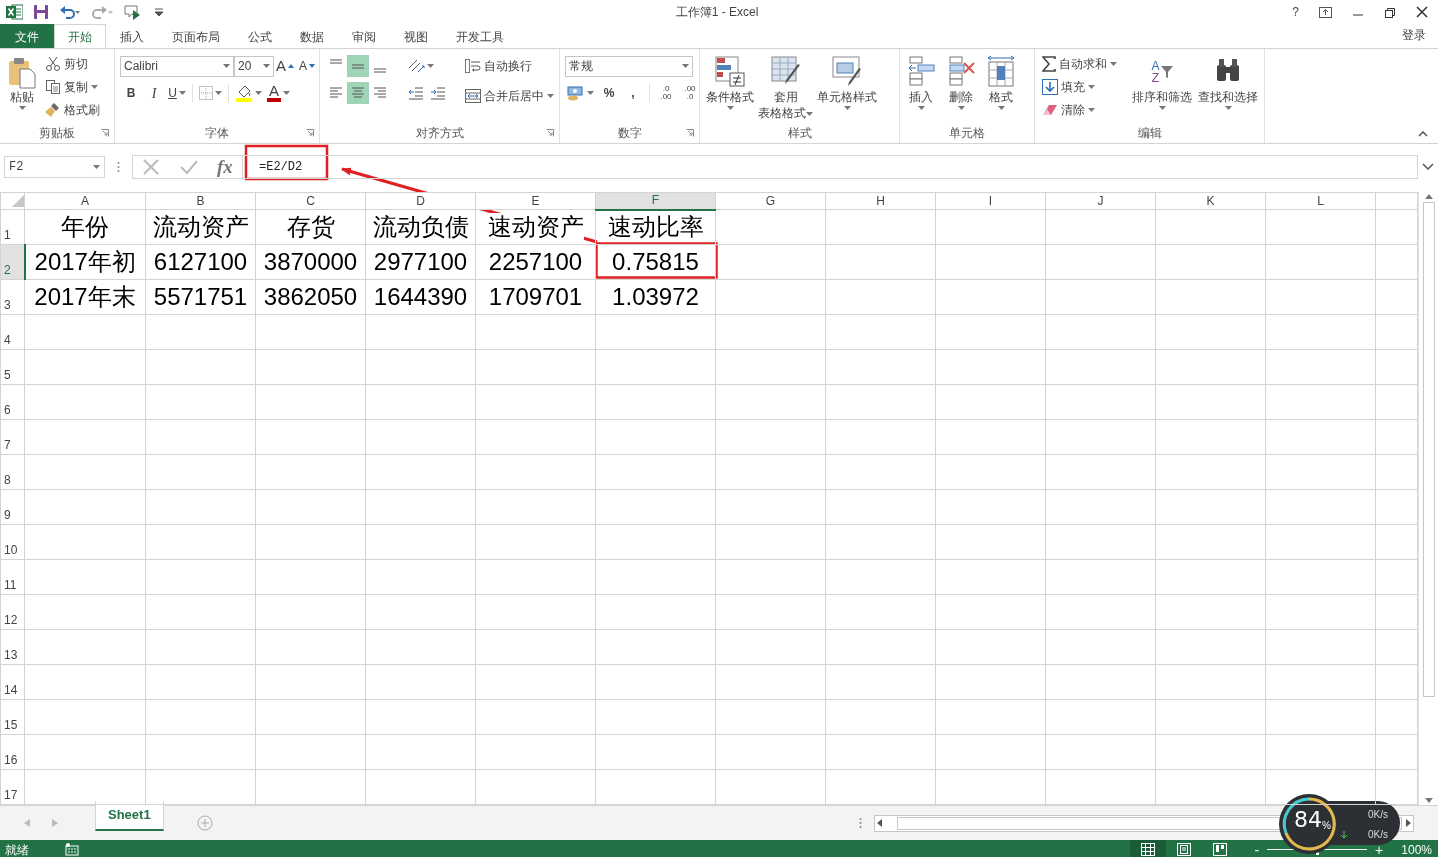  What do you see at coordinates (1414, 35) in the screenshot?
I see `sign-in-link: 登录` at bounding box center [1414, 35].